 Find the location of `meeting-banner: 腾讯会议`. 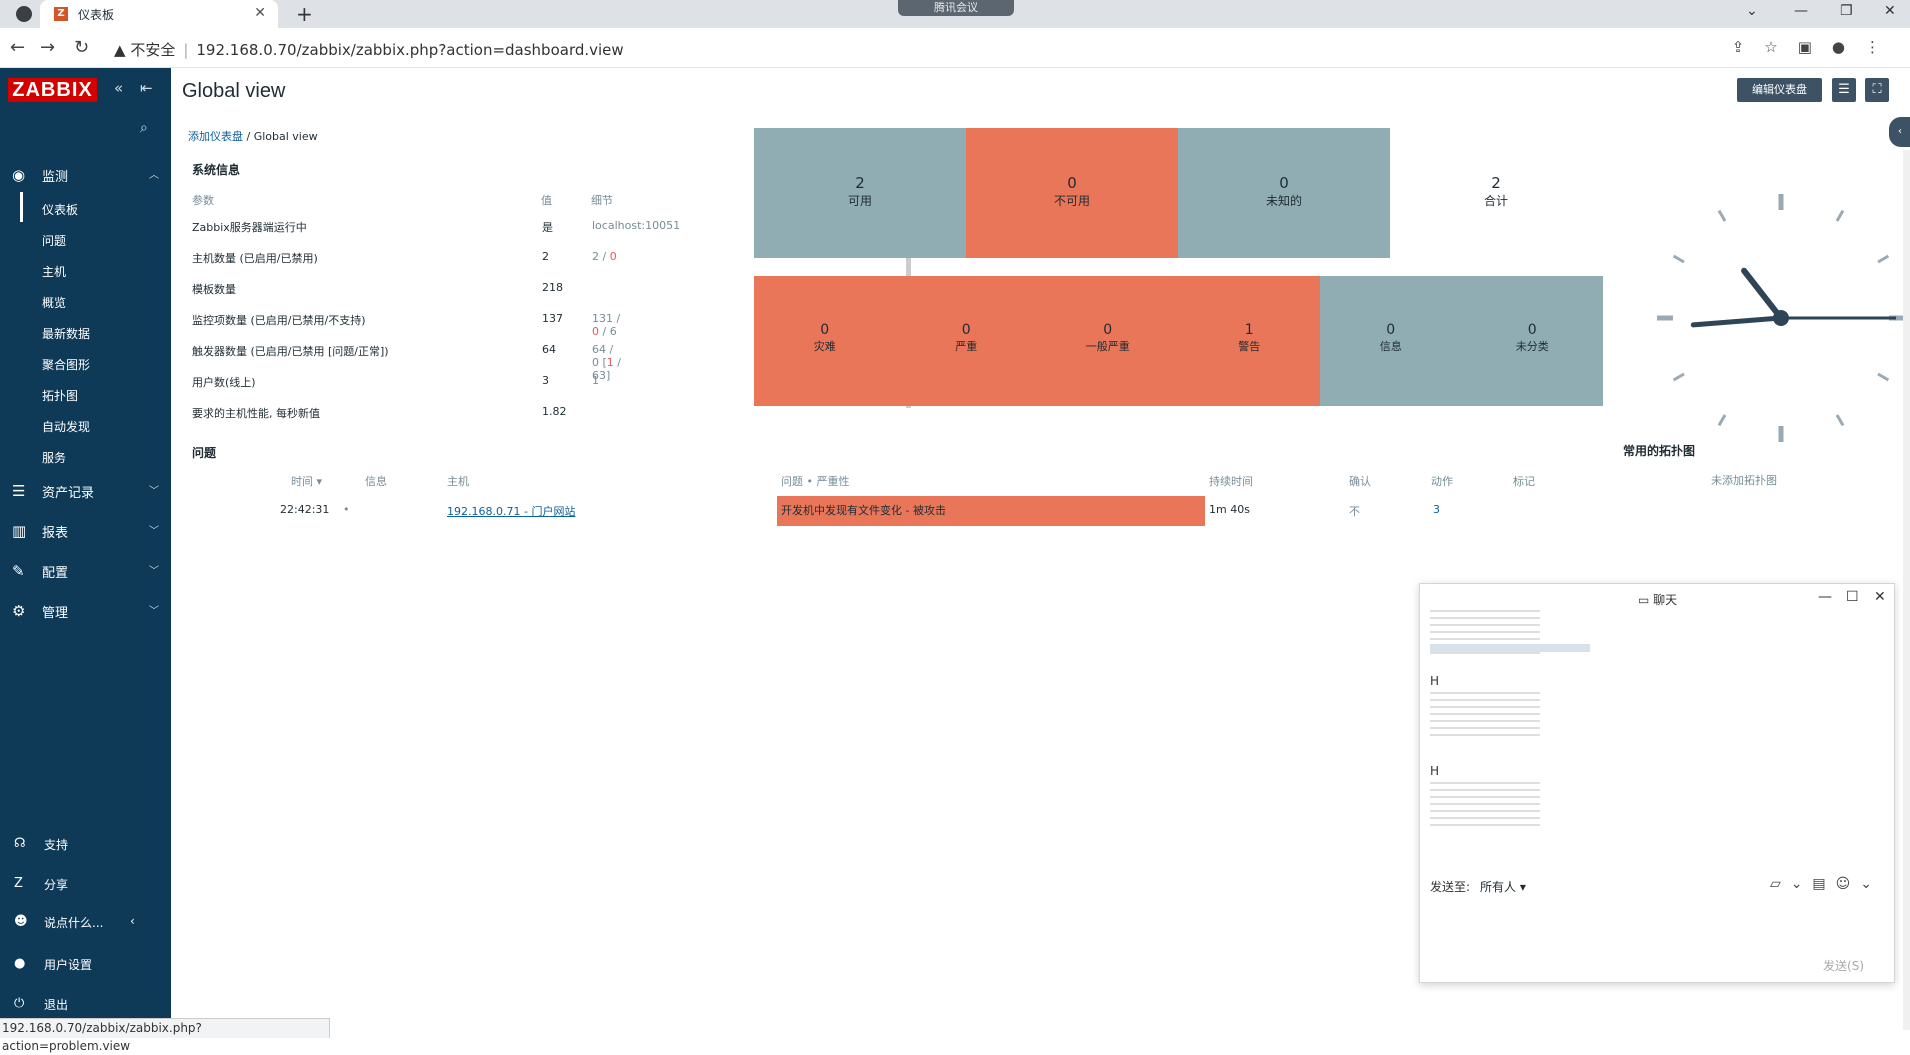

meeting-banner: 腾讯会议 is located at coordinates (956, 8).